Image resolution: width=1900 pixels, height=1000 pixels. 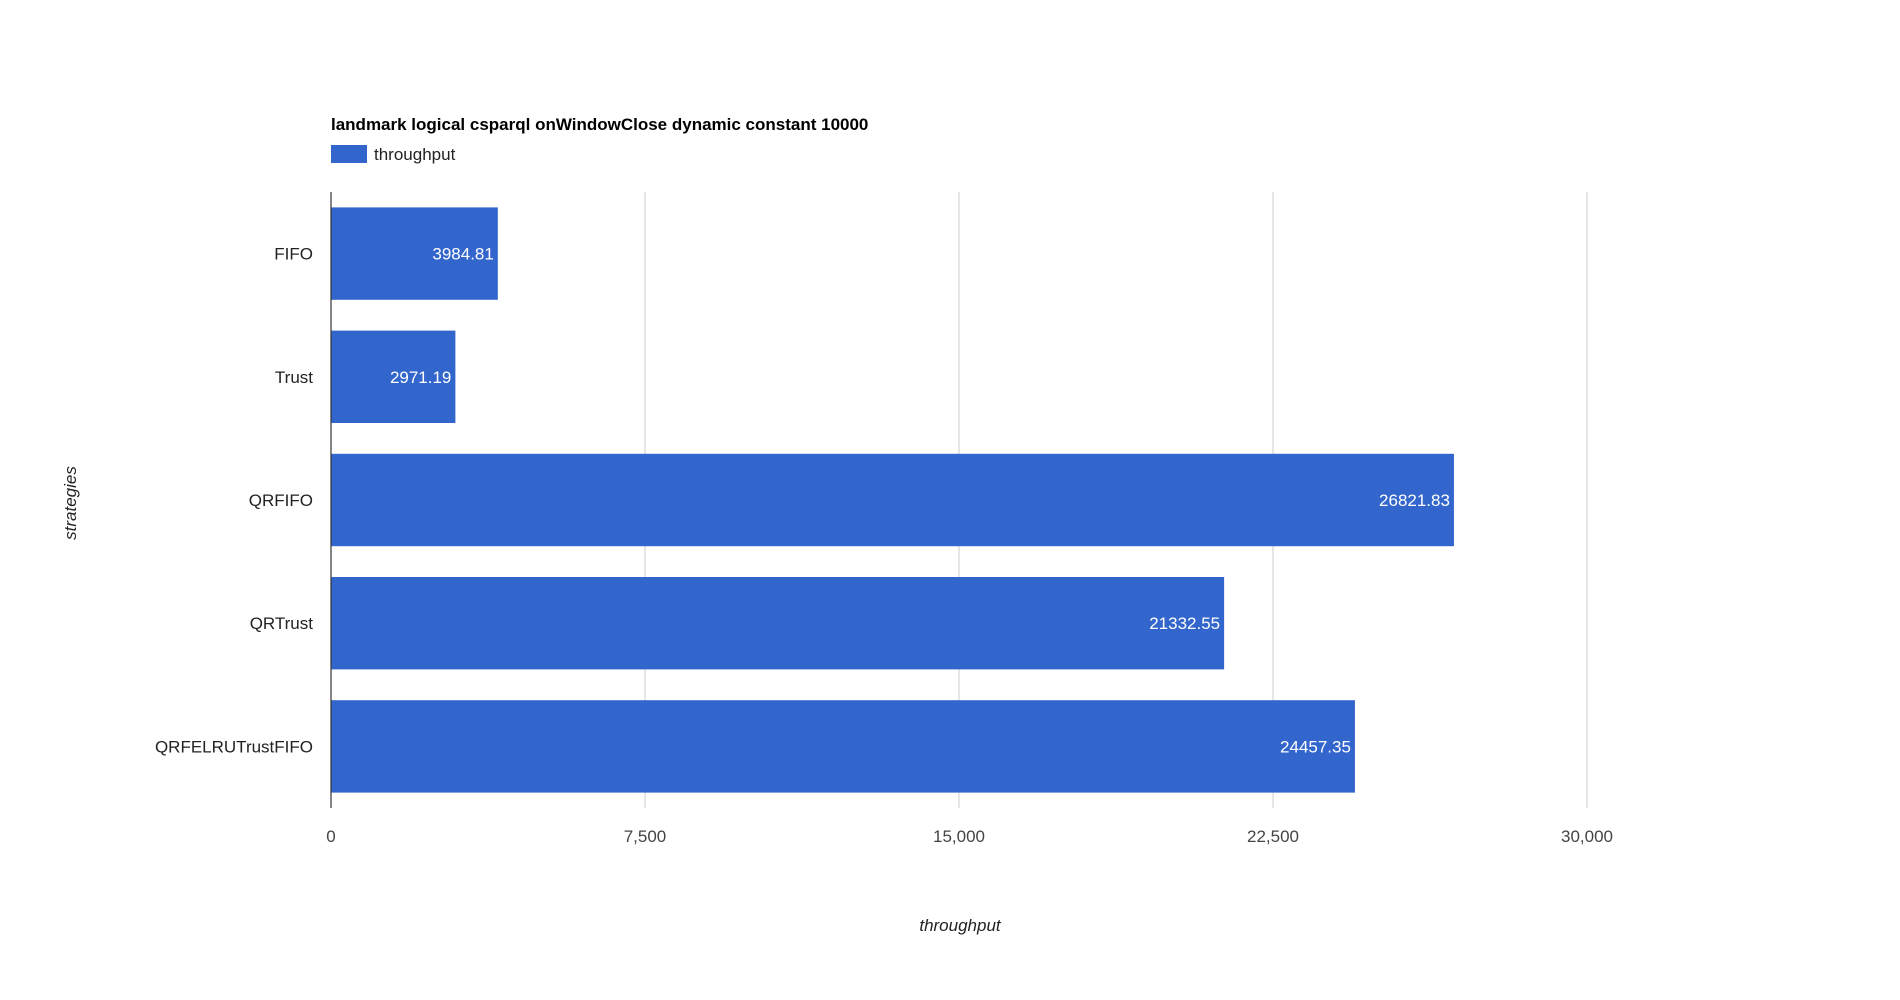 I want to click on category-label: Trust, so click(x=294, y=377).